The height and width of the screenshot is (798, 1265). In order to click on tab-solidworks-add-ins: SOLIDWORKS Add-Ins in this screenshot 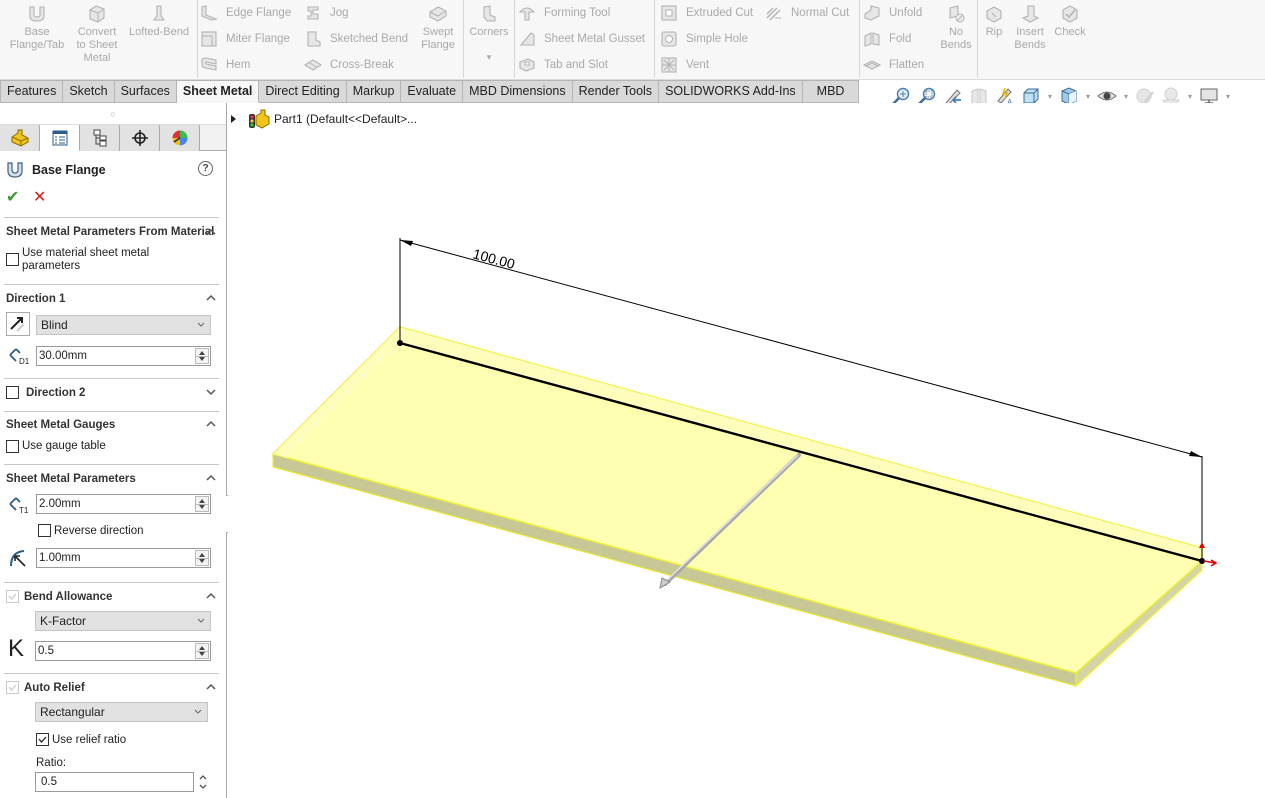, I will do `click(731, 91)`.